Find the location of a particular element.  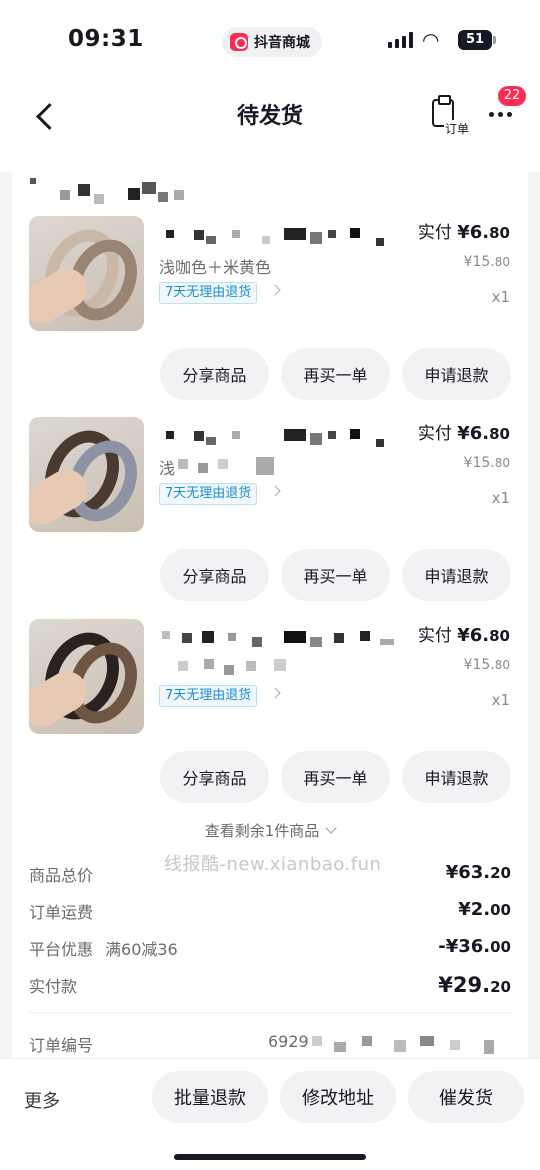

show-remaining-items-link: 查看剩余1件商品 is located at coordinates (270, 830).